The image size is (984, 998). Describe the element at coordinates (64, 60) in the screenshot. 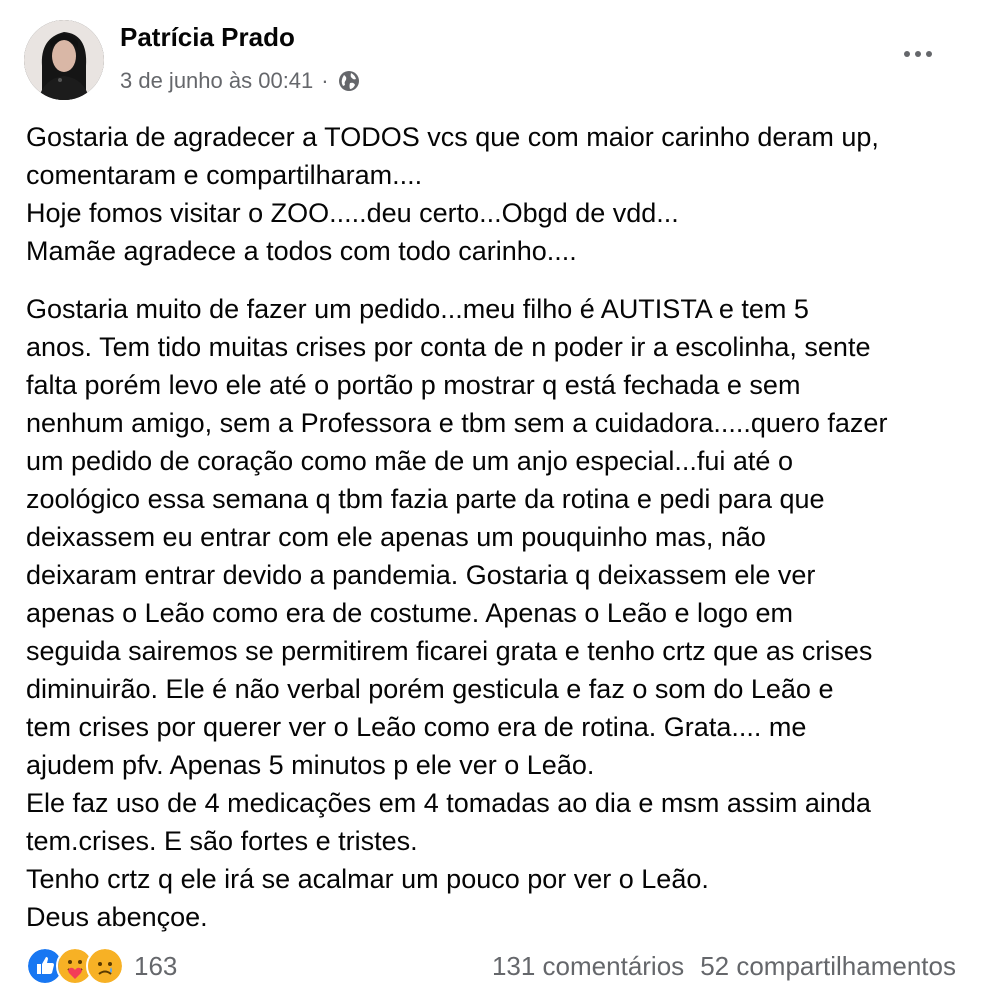

I see `avatar` at that location.